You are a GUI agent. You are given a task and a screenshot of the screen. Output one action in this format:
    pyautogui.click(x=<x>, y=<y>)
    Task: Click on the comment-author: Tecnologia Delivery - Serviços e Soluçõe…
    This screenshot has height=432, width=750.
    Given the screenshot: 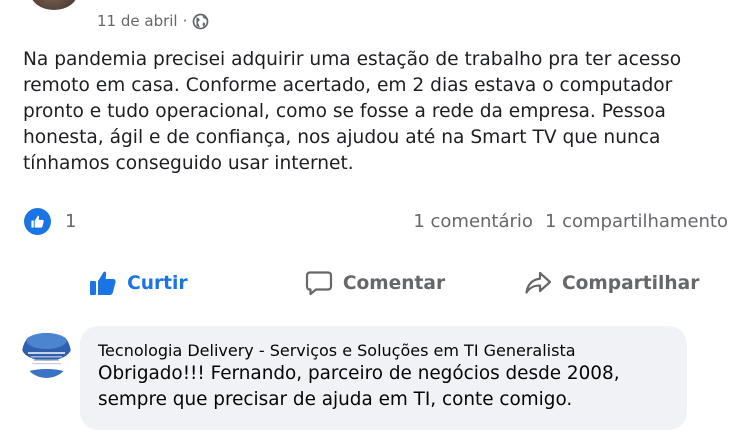 What is the action you would take?
    pyautogui.click(x=383, y=351)
    